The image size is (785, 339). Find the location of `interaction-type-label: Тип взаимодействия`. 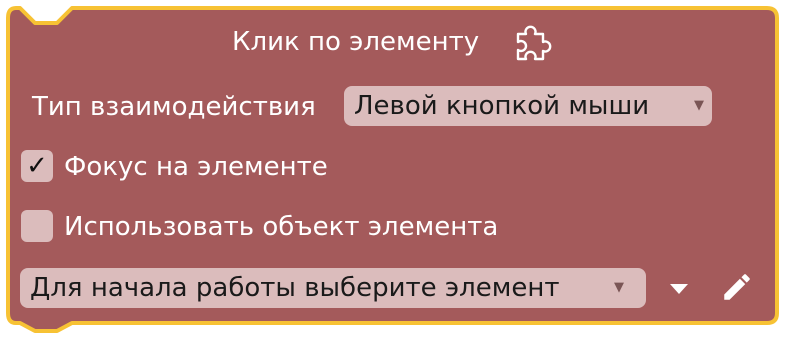

interaction-type-label: Тип взаимодействия is located at coordinates (174, 107).